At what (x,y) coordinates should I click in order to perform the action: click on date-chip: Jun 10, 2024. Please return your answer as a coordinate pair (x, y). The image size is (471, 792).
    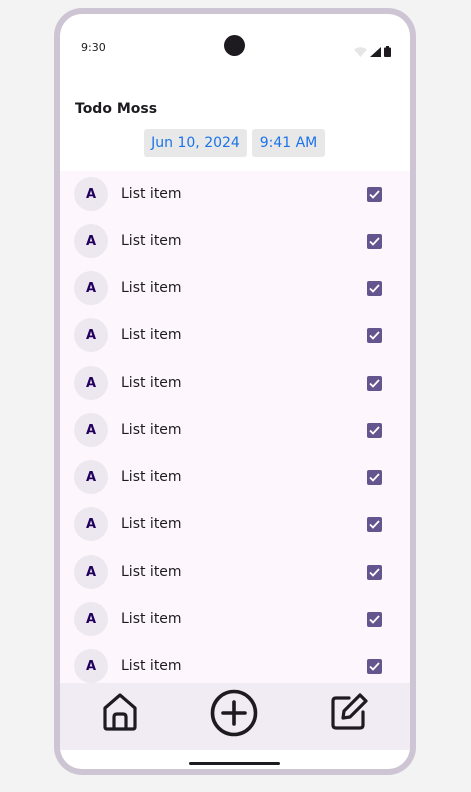
    Looking at the image, I should click on (195, 143).